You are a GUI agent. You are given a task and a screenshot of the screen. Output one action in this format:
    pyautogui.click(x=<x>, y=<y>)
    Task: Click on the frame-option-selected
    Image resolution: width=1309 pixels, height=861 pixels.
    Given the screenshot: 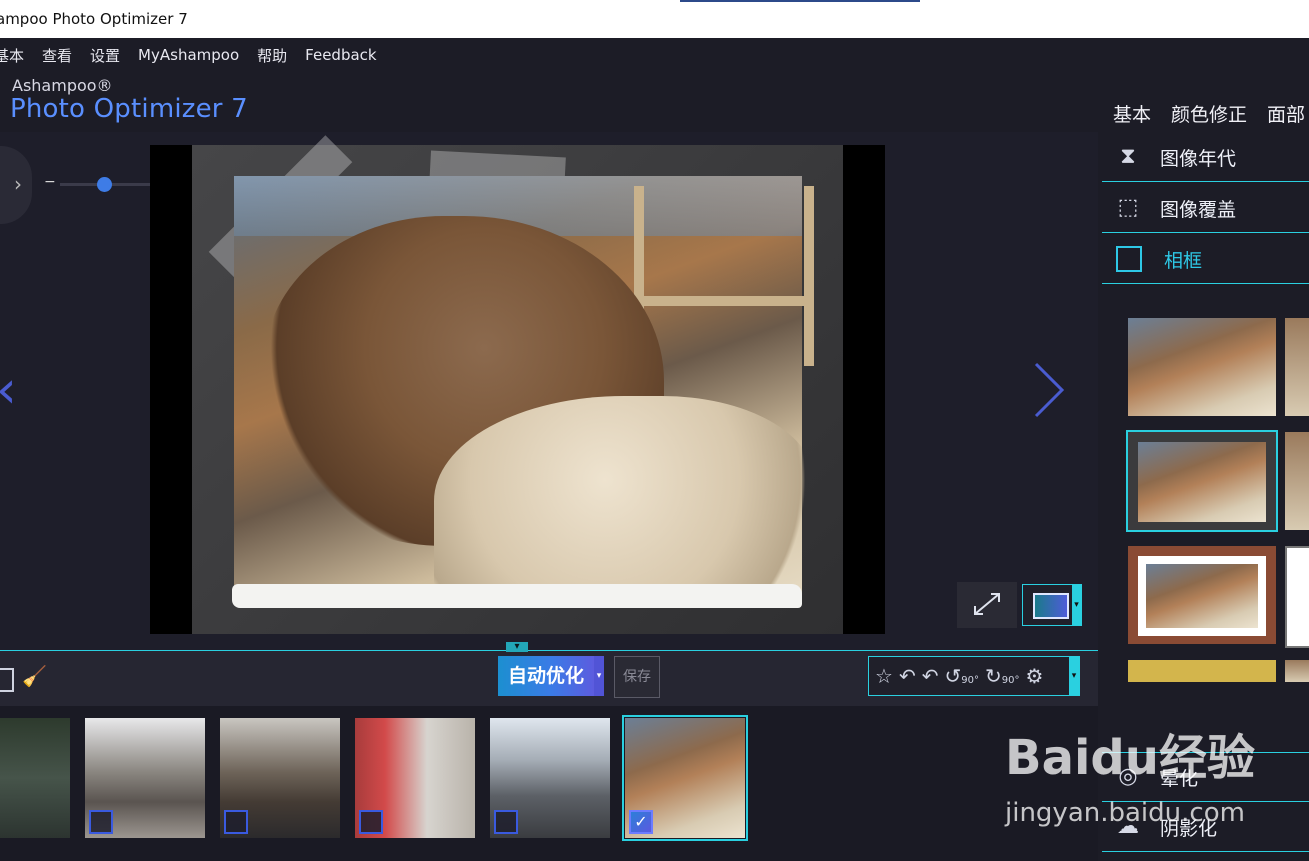 What is the action you would take?
    pyautogui.click(x=1202, y=481)
    